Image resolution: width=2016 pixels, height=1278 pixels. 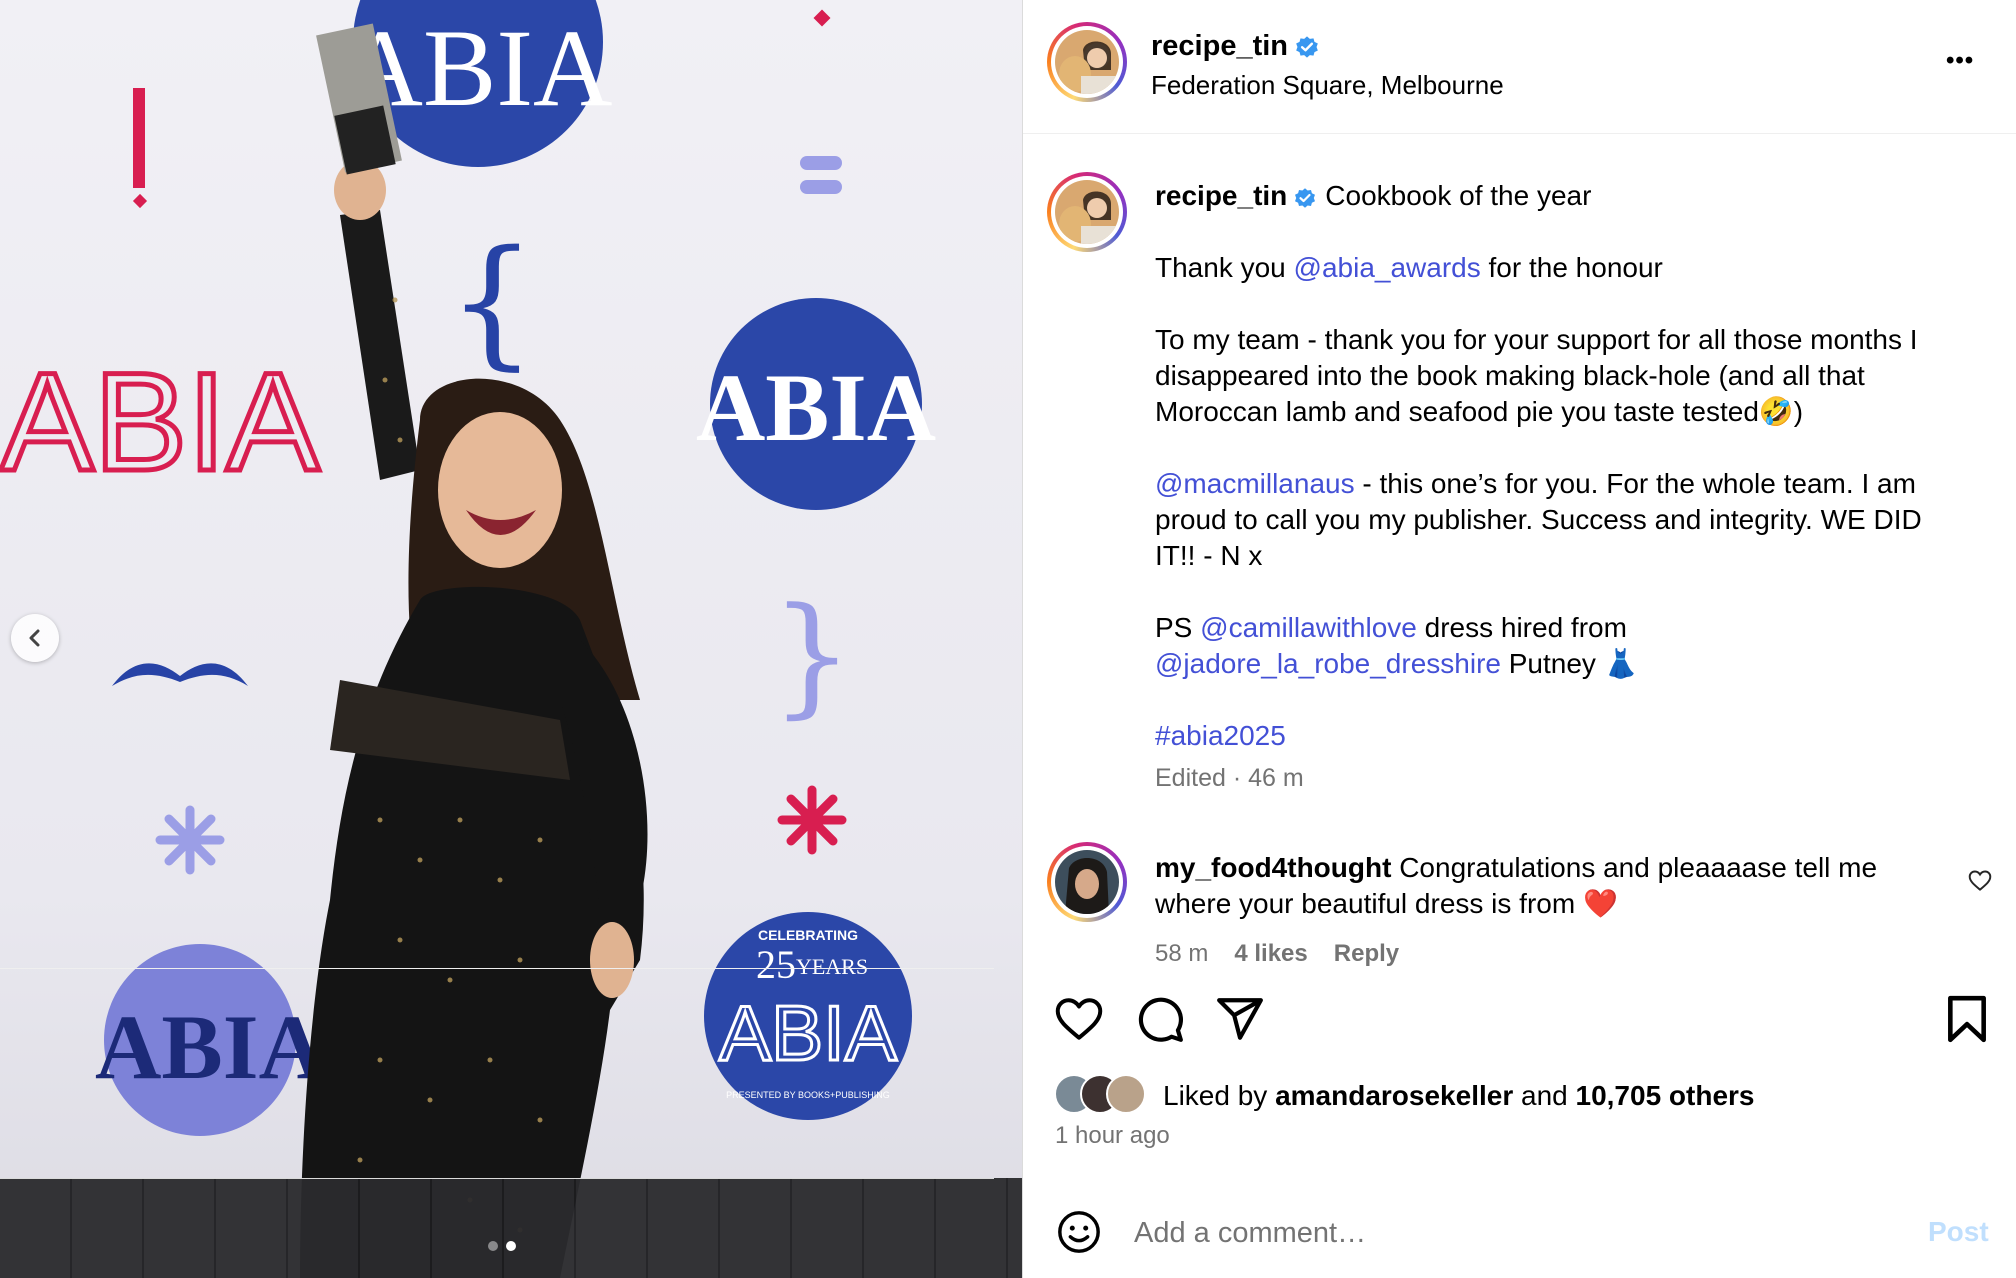 What do you see at coordinates (1224, 267) in the screenshot?
I see `caption-thanks-prefix: Thank you` at bounding box center [1224, 267].